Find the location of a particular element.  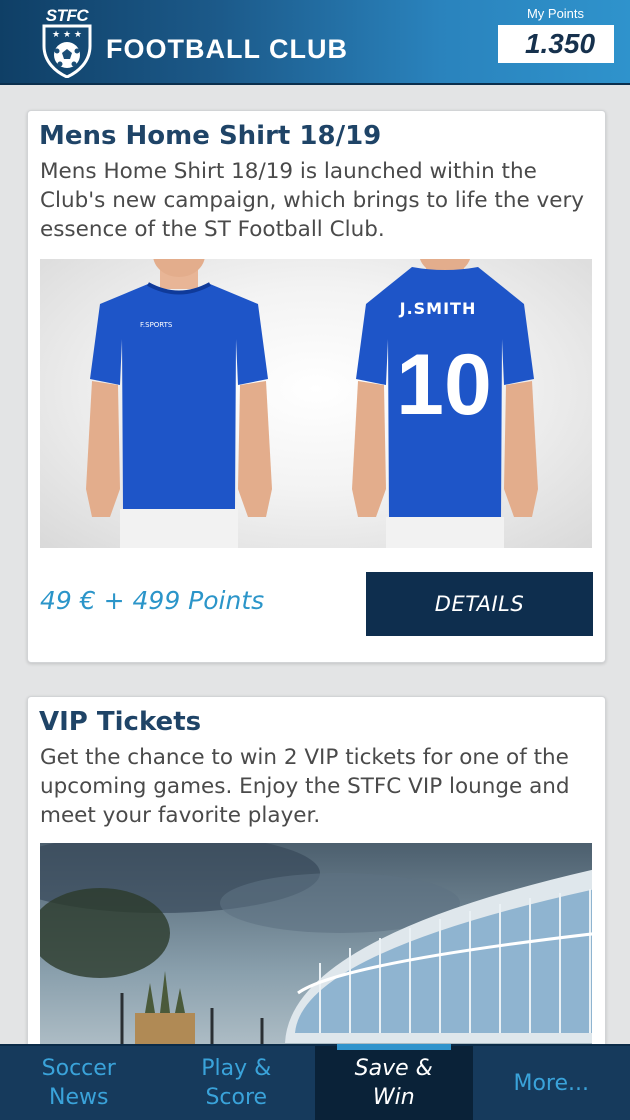

points-value: 1.350 is located at coordinates (556, 44).